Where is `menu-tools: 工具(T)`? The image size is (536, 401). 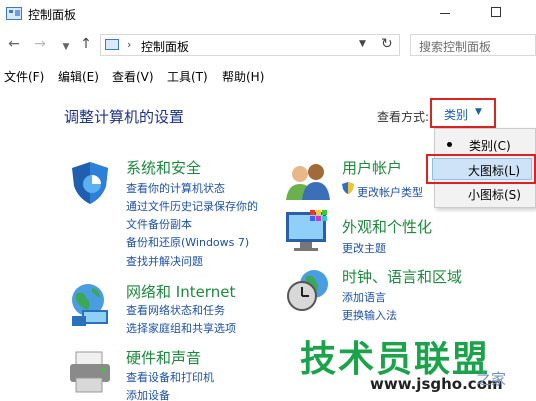
menu-tools: 工具(T) is located at coordinates (187, 76).